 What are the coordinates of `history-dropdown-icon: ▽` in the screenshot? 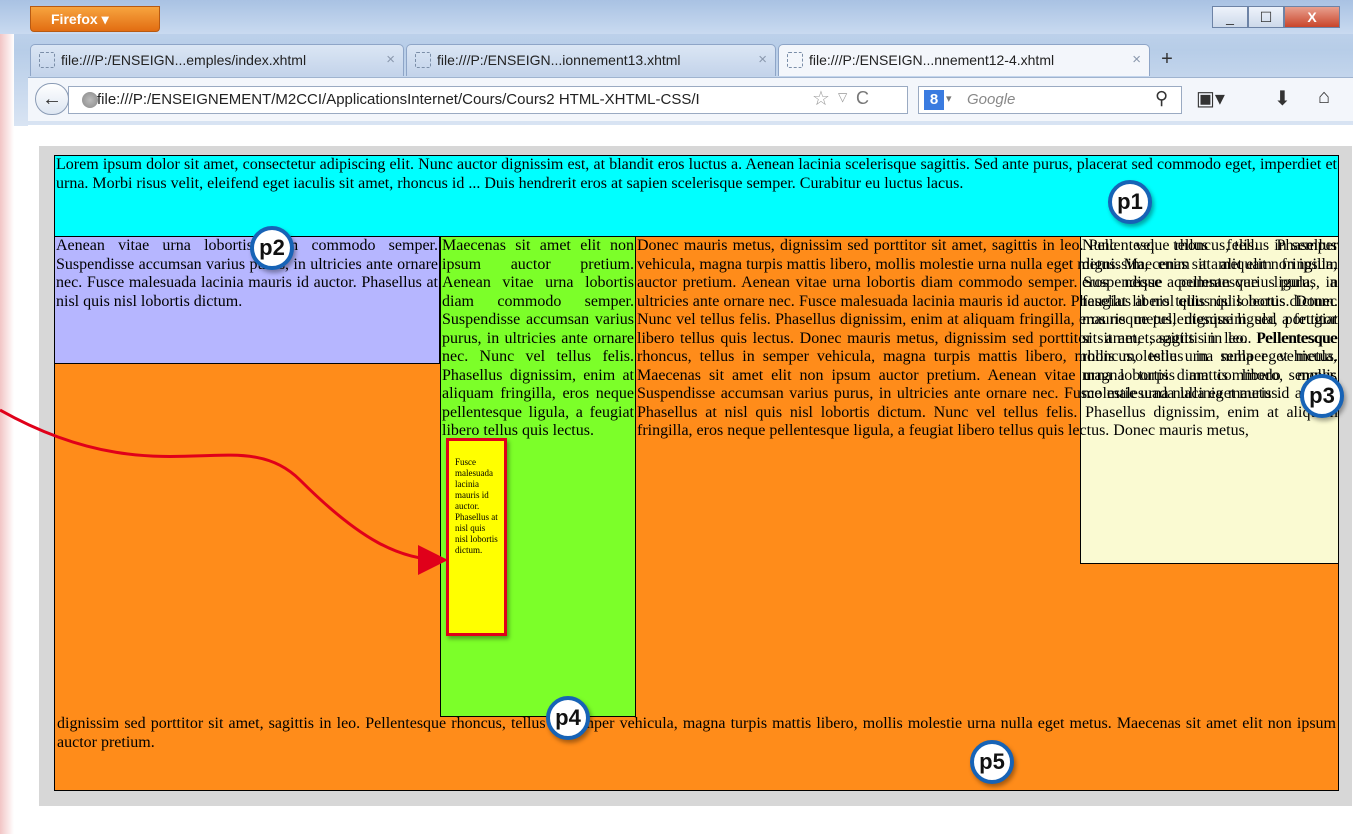 It's located at (842, 97).